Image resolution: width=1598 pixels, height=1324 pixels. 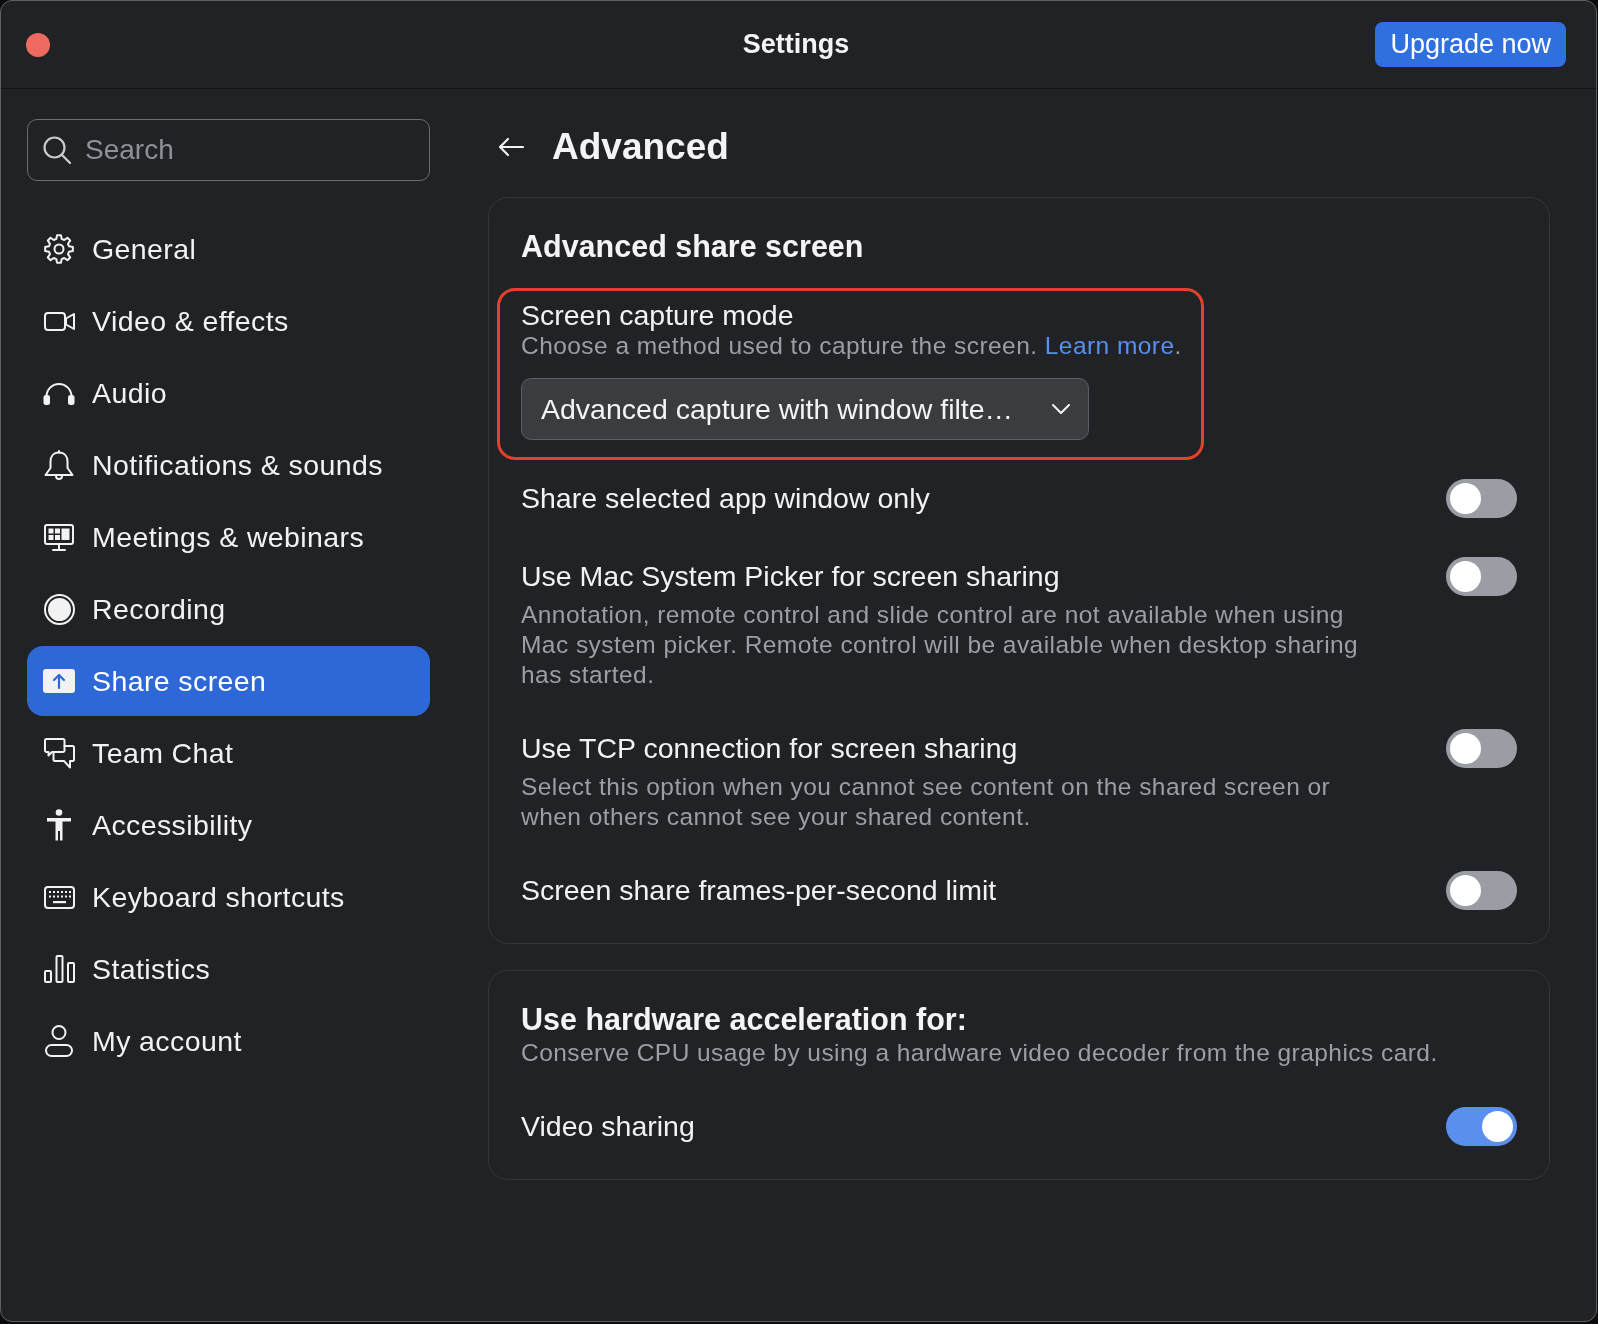 What do you see at coordinates (228, 753) in the screenshot?
I see `sidebar-item: Team Chat` at bounding box center [228, 753].